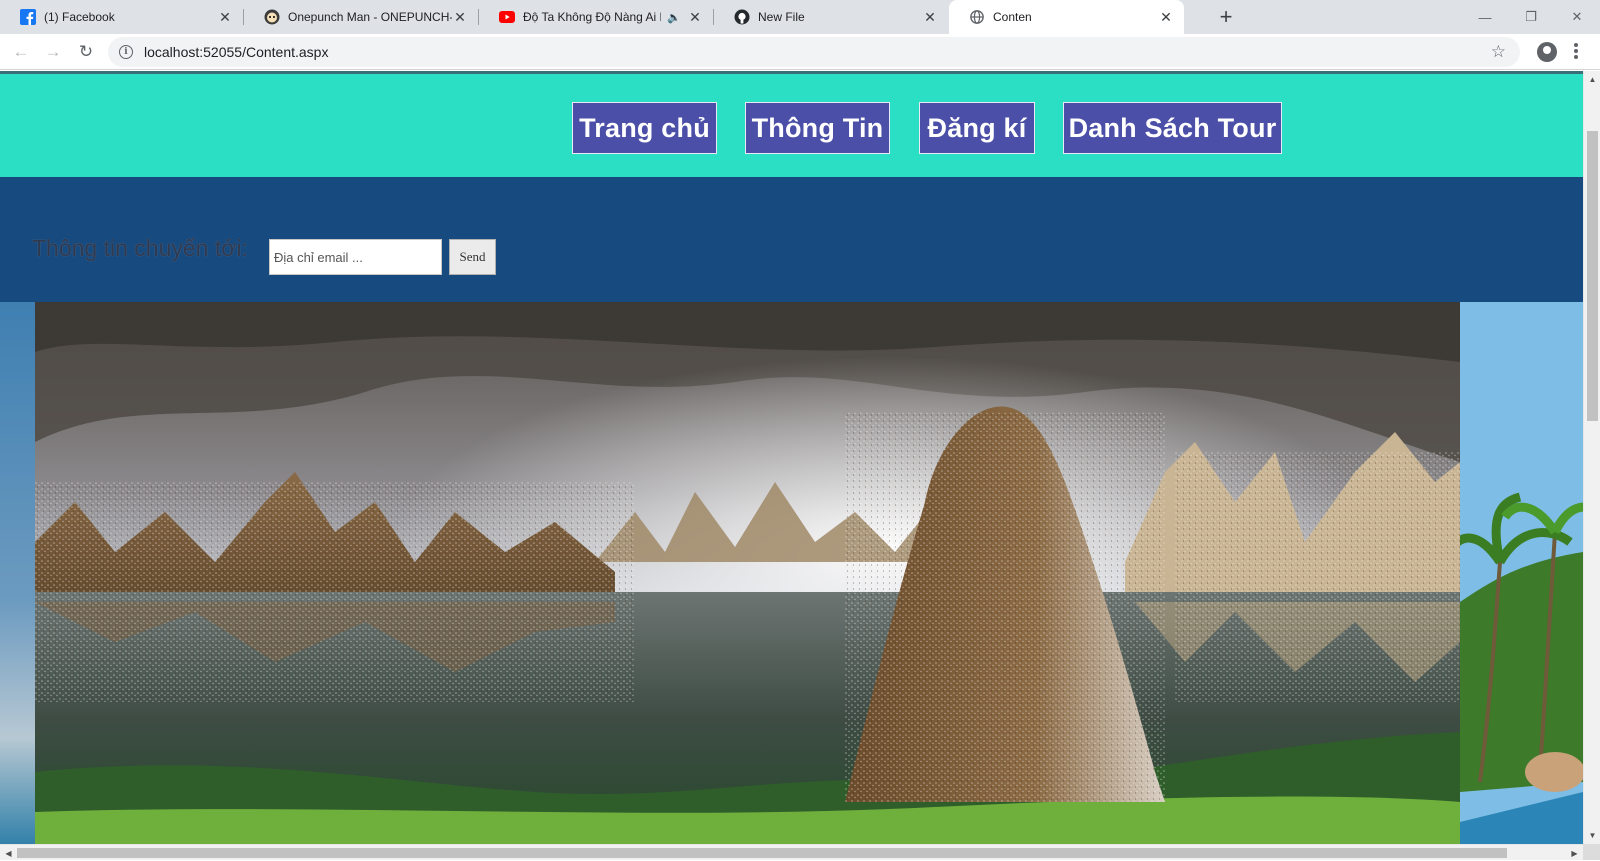 The width and height of the screenshot is (1600, 861). Describe the element at coordinates (121, 17) in the screenshot. I see `tab-facebook: (1) Facebook ✕` at that location.